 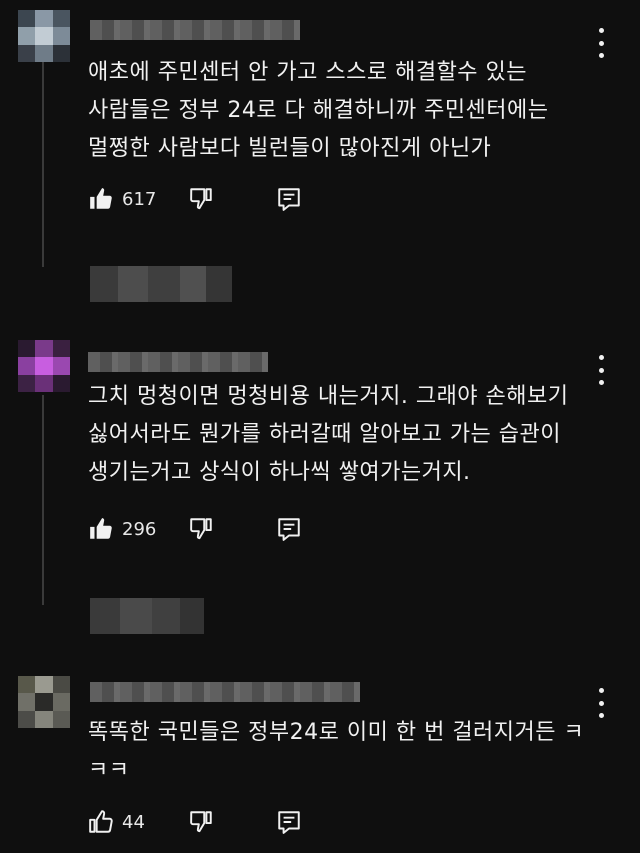 I want to click on like-count: 617, so click(x=139, y=199).